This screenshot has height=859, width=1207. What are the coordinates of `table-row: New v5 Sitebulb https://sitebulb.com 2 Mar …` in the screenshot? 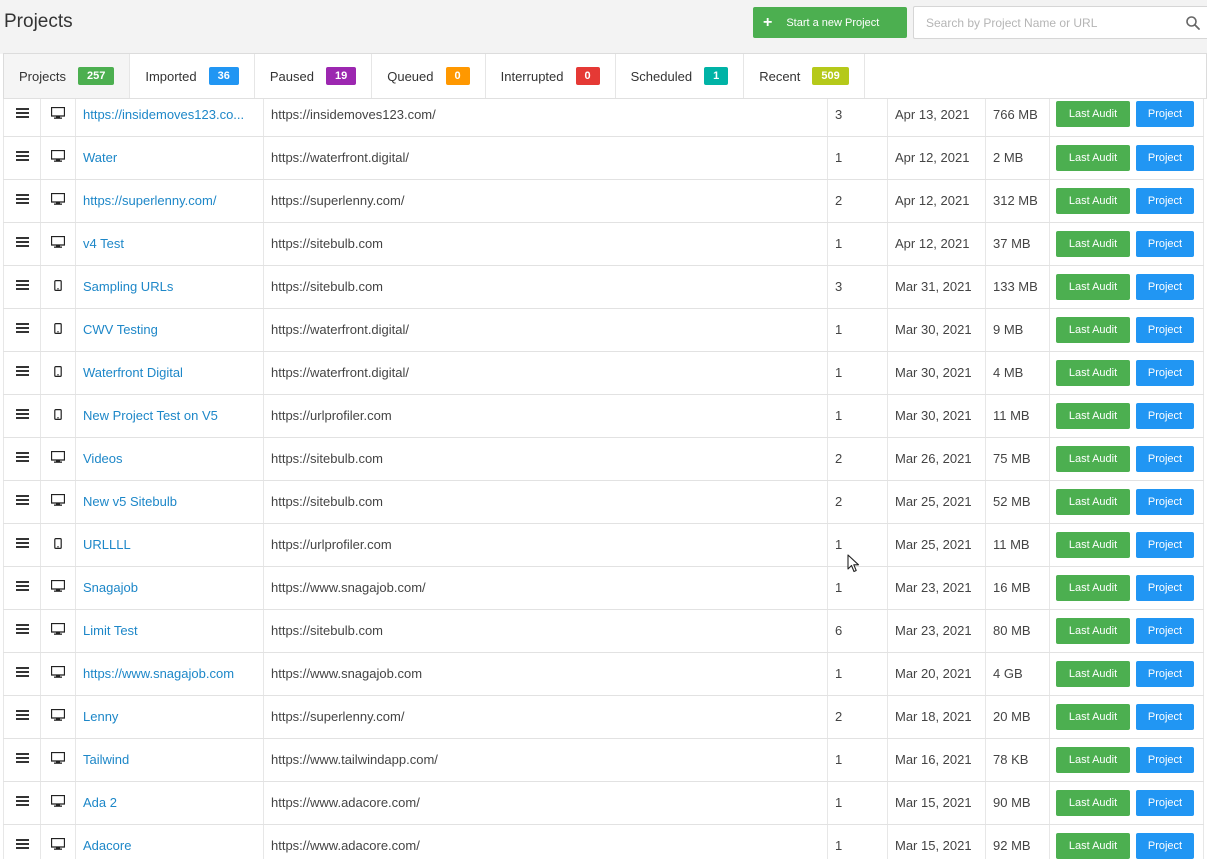 It's located at (603, 502).